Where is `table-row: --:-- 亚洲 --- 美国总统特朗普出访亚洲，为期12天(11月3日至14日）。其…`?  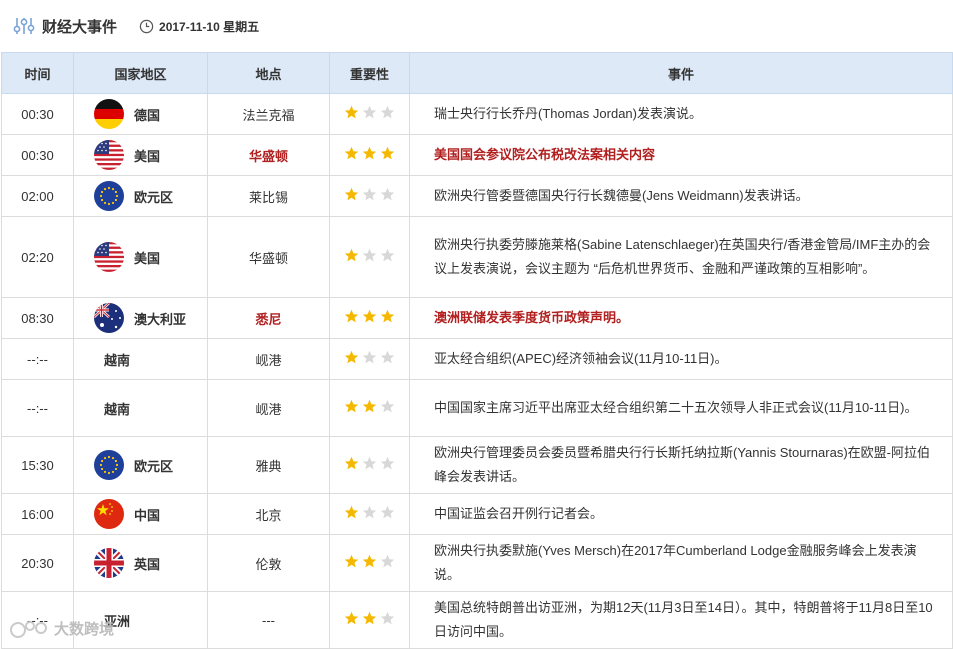
table-row: --:-- 亚洲 --- 美国总统特朗普出访亚洲，为期12天(11月3日至14日）。其… is located at coordinates (477, 620).